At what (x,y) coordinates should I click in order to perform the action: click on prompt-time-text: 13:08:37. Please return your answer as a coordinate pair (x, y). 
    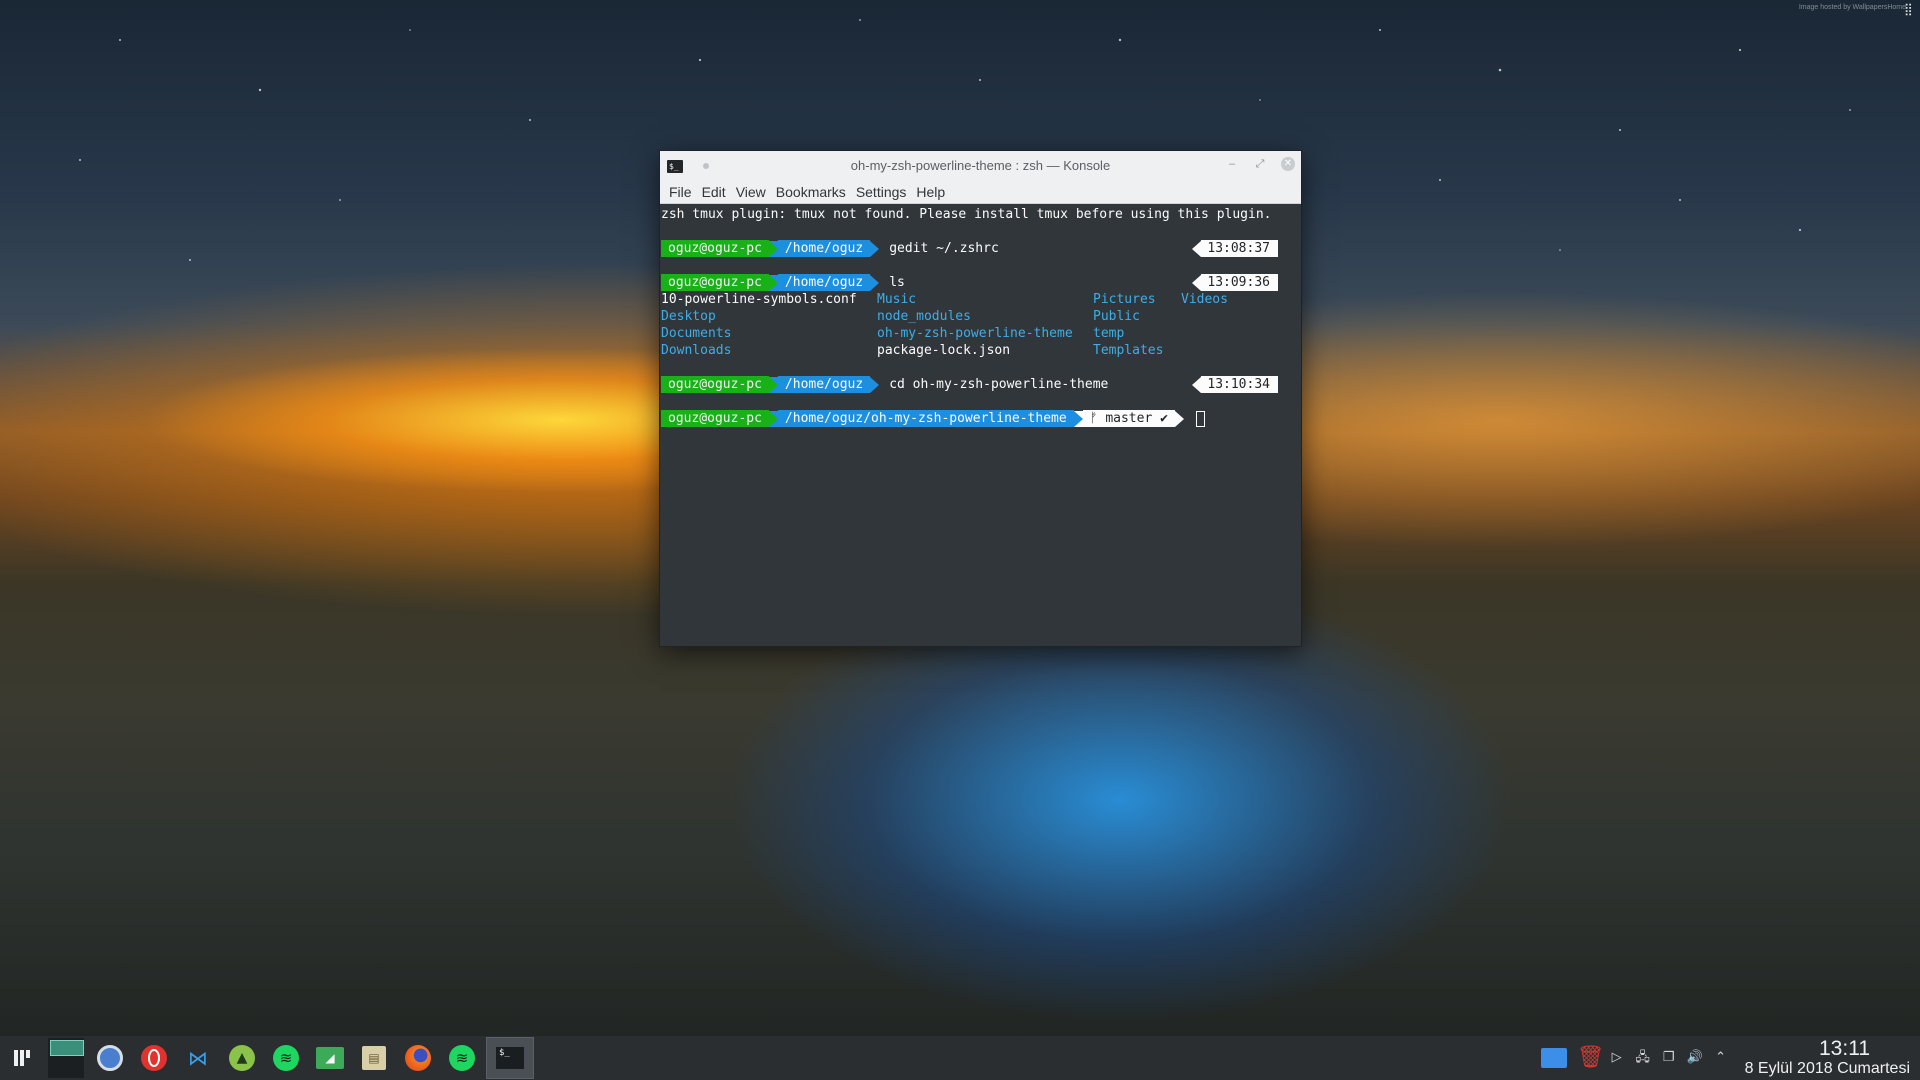
    Looking at the image, I should click on (1239, 248).